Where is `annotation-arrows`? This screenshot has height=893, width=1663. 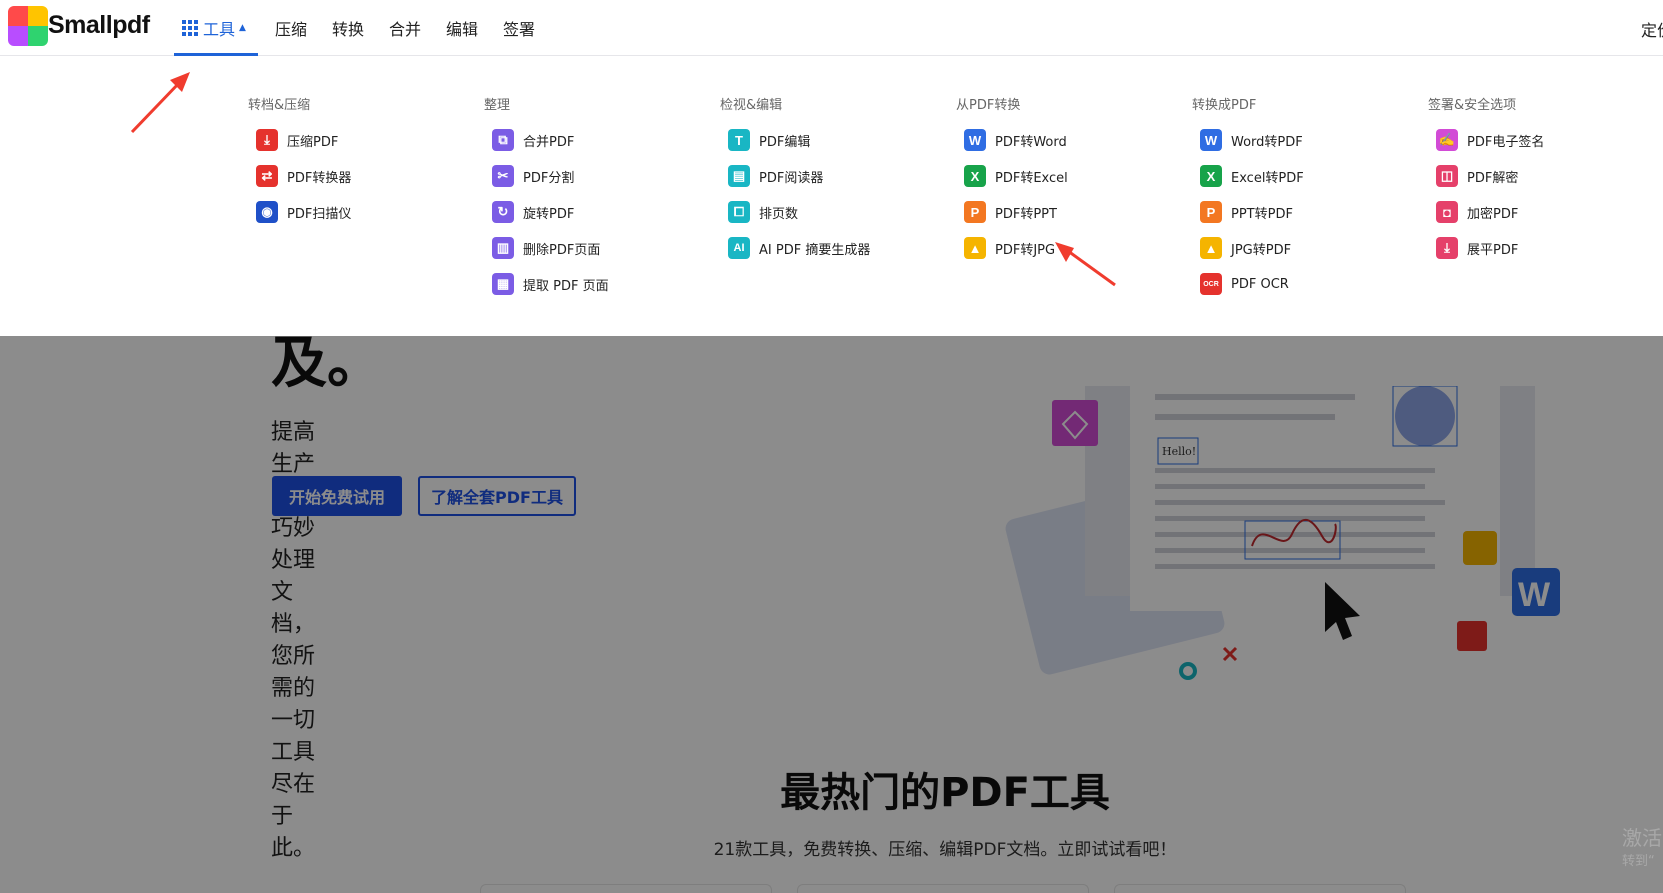
annotation-arrows is located at coordinates (623, 179).